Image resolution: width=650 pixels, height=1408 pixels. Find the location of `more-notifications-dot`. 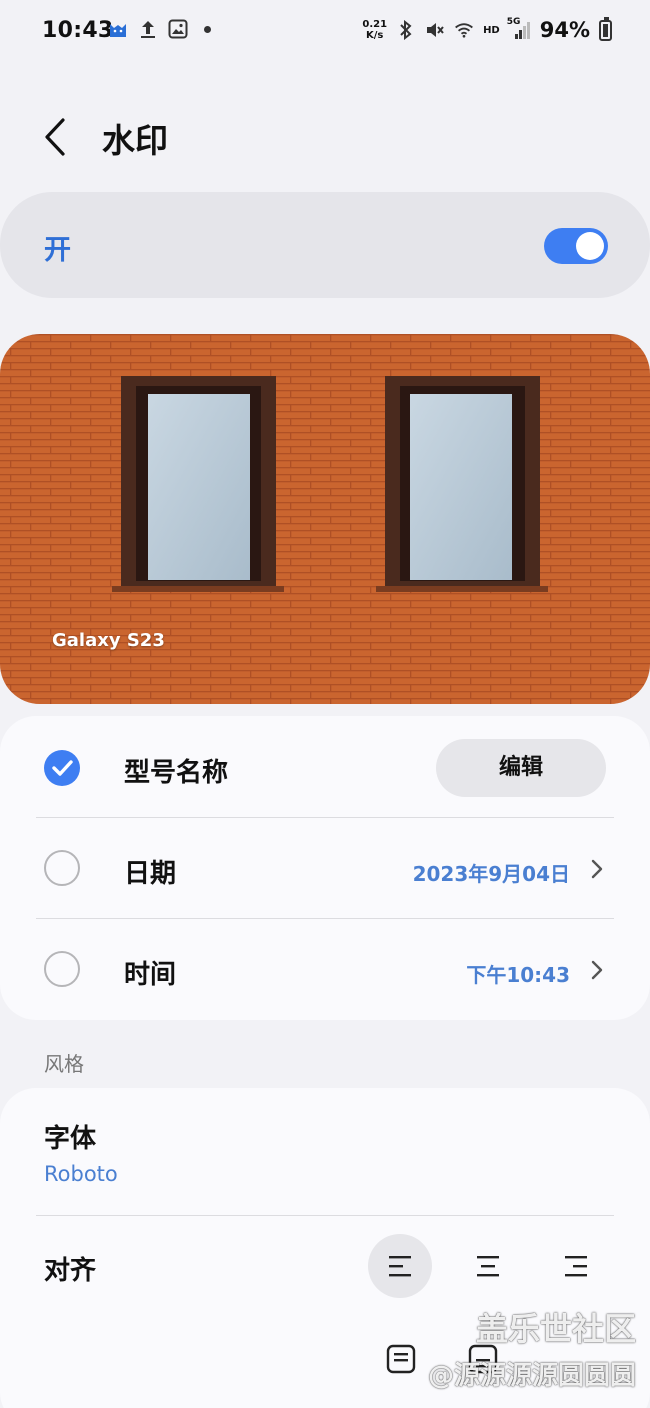

more-notifications-dot is located at coordinates (207, 29).